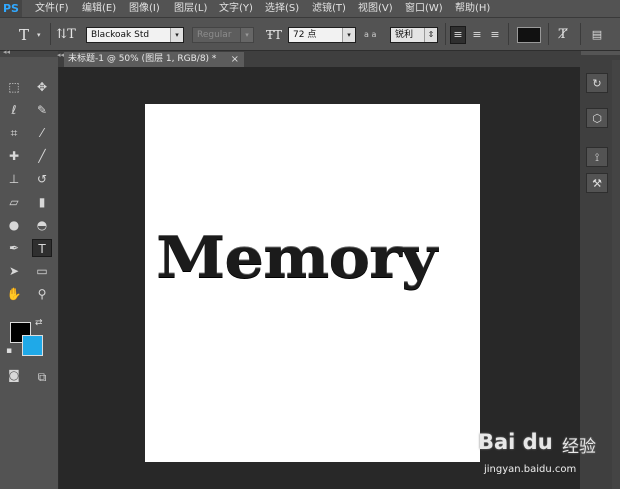 The height and width of the screenshot is (489, 620). I want to click on healing-brush-icon: ✚, so click(14, 156).